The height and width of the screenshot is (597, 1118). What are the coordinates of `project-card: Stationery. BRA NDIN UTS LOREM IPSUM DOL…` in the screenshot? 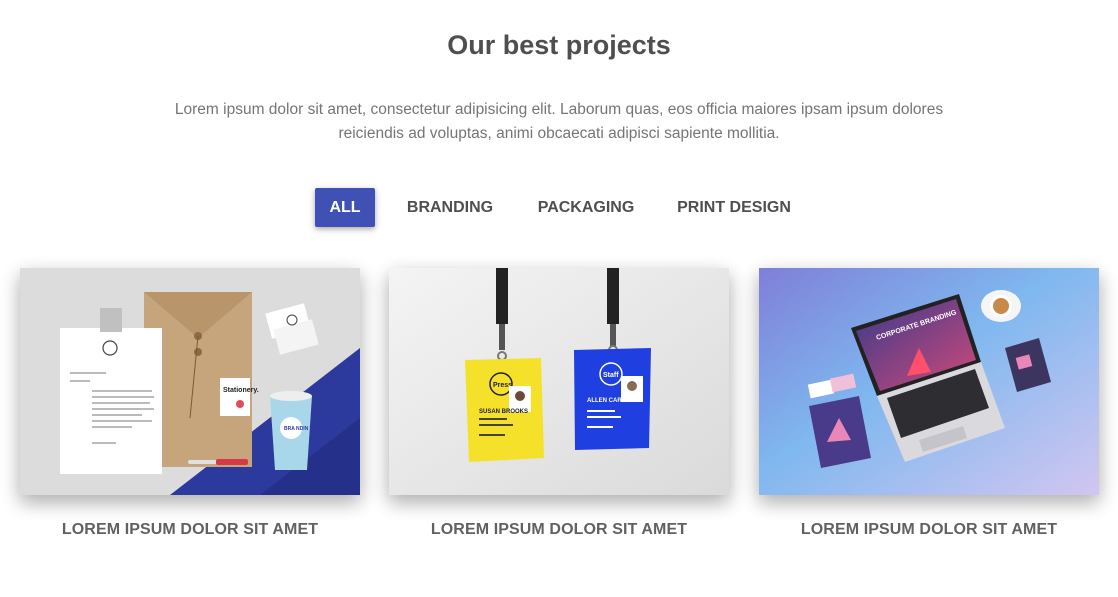 It's located at (190, 403).